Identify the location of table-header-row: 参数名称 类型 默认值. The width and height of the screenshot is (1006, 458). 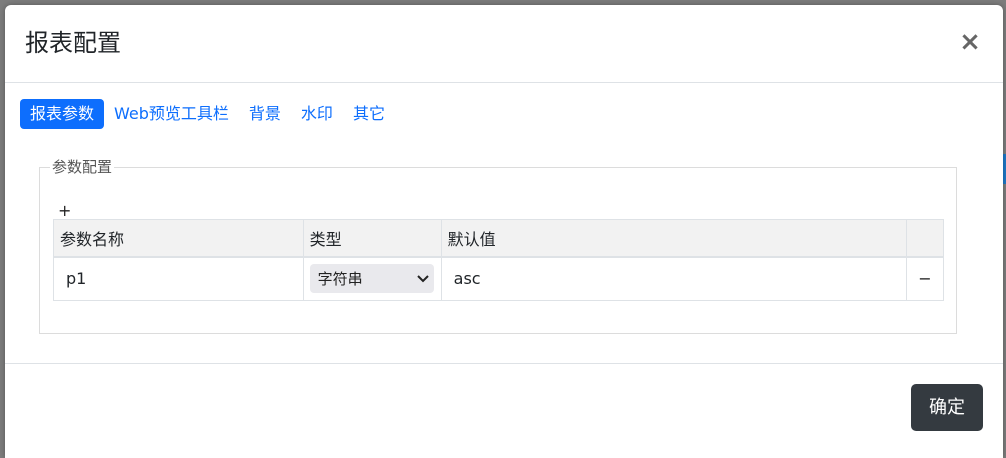
(498, 238).